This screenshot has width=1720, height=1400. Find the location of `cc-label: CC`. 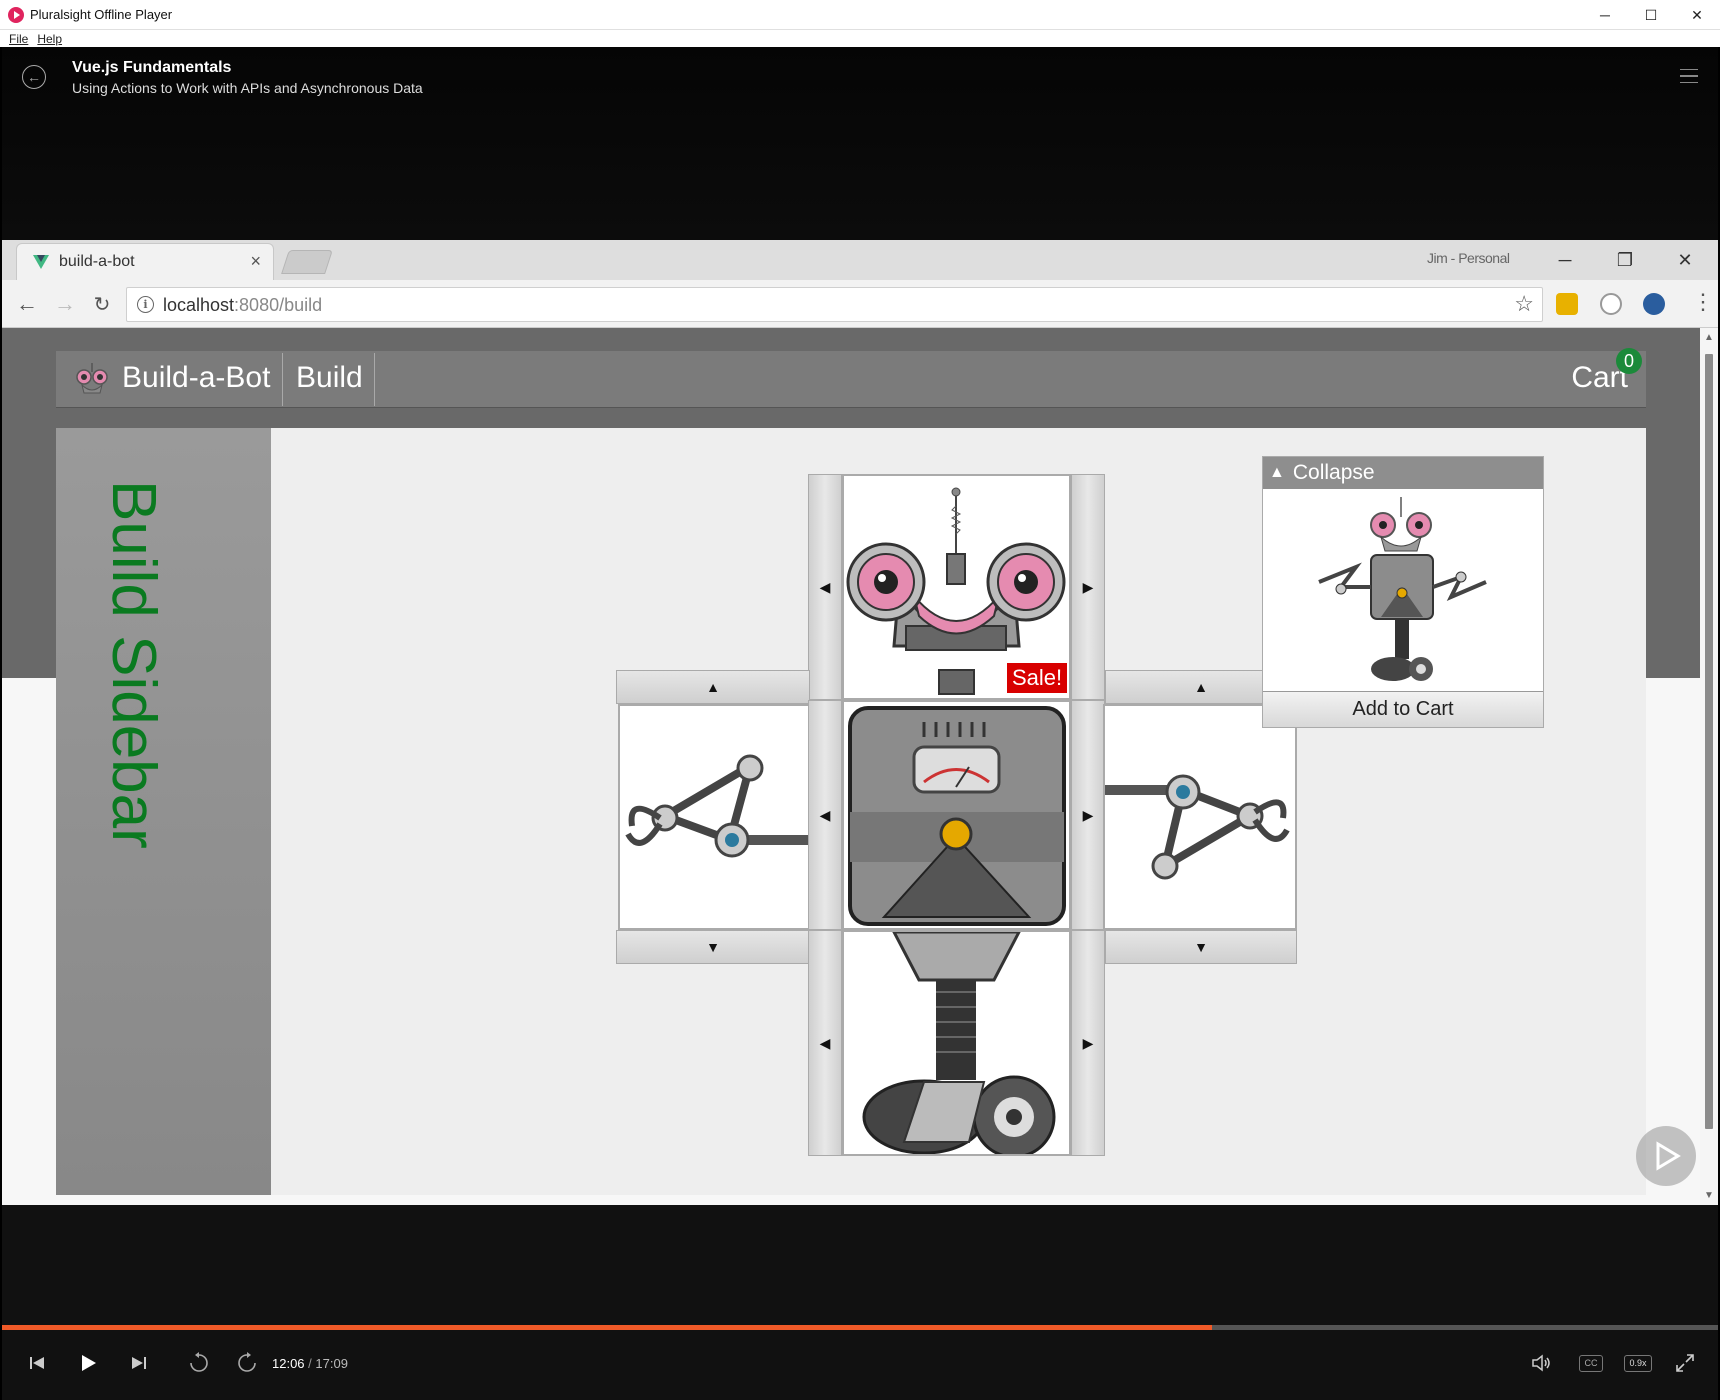

cc-label: CC is located at coordinates (1591, 1363).